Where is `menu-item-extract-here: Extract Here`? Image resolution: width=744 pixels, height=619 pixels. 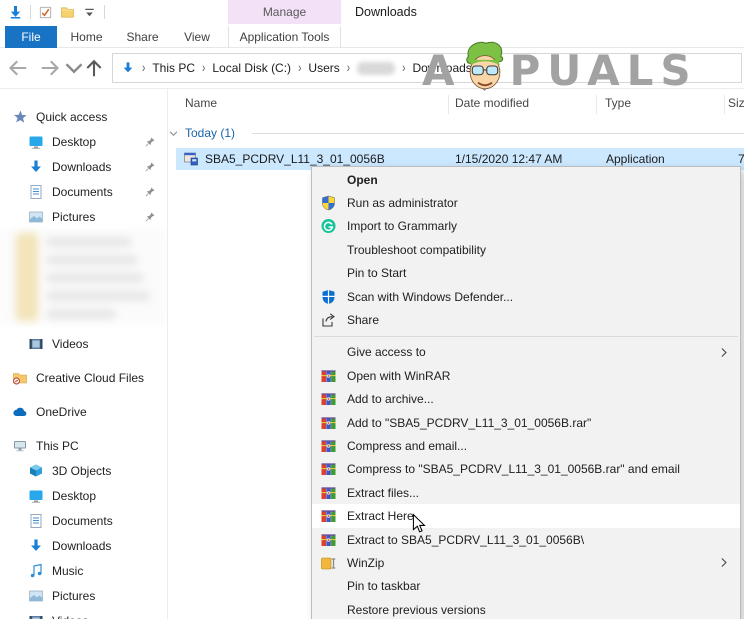
menu-item-extract-here: Extract Here is located at coordinates (526, 516).